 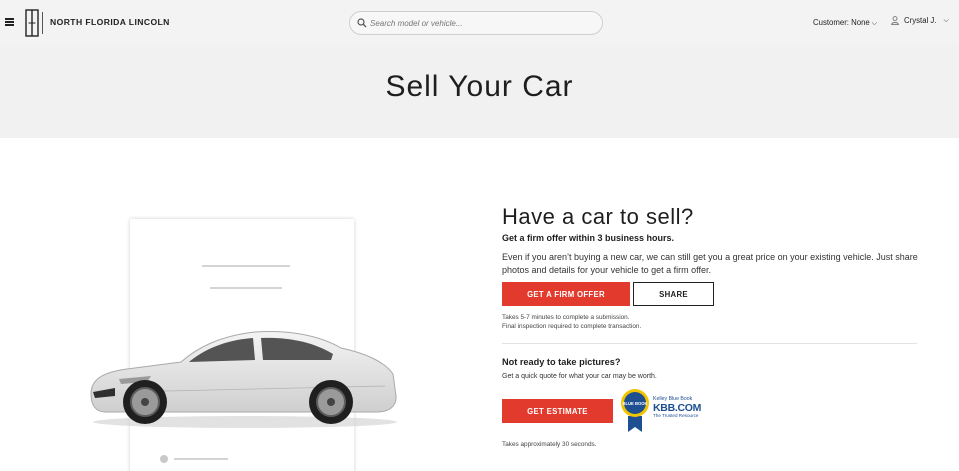 What do you see at coordinates (709, 343) in the screenshot?
I see `section-divider` at bounding box center [709, 343].